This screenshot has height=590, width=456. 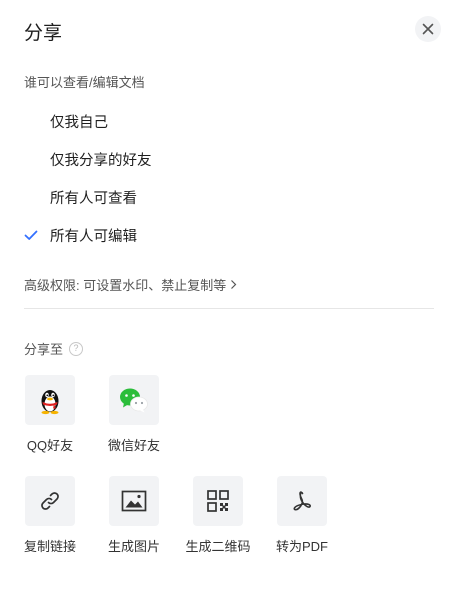 What do you see at coordinates (218, 515) in the screenshot?
I see `generate-qrcode-button: 生成二维码` at bounding box center [218, 515].